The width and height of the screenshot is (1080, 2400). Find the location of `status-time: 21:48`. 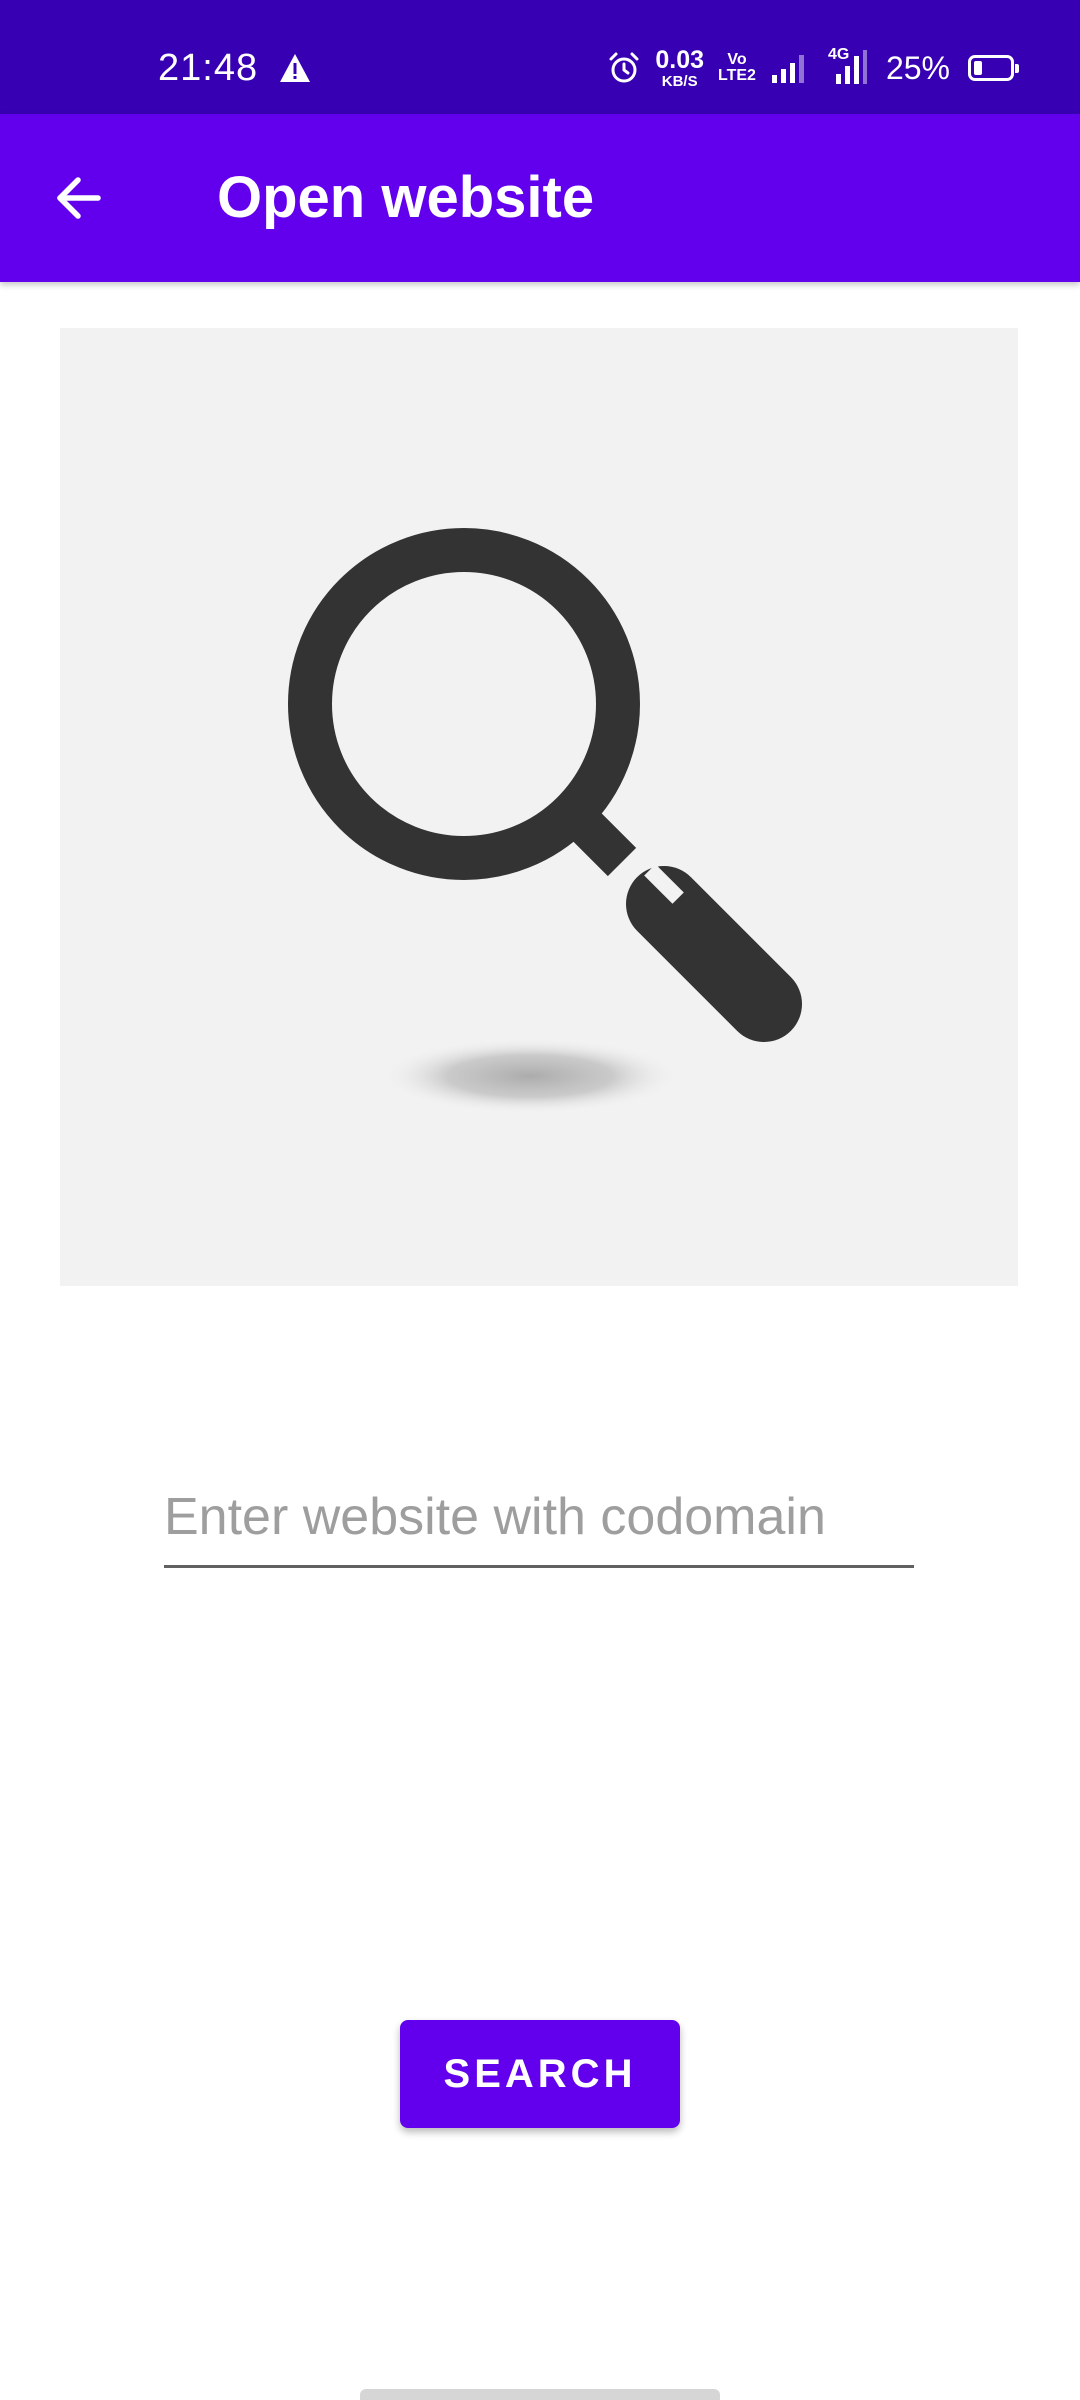

status-time: 21:48 is located at coordinates (208, 68).